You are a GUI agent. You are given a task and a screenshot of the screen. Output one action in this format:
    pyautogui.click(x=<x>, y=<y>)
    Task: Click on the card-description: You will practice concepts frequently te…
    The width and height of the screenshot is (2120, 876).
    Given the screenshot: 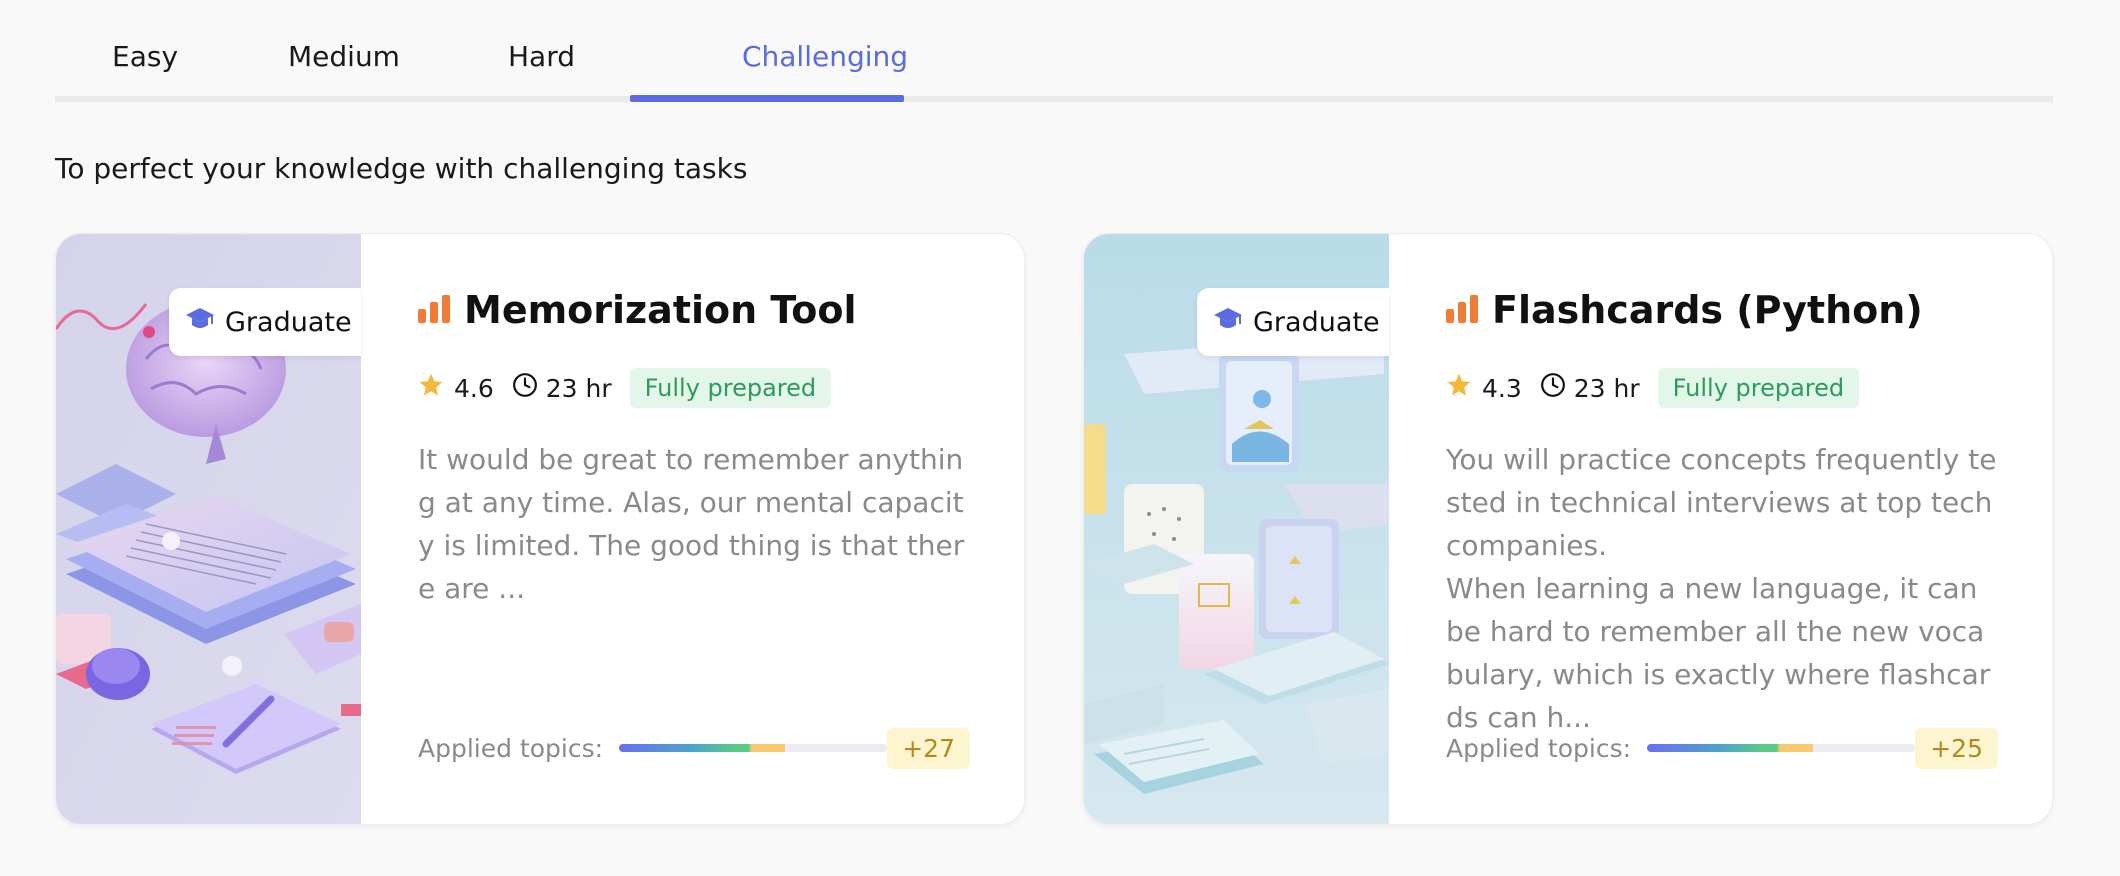 What is the action you would take?
    pyautogui.click(x=1721, y=588)
    